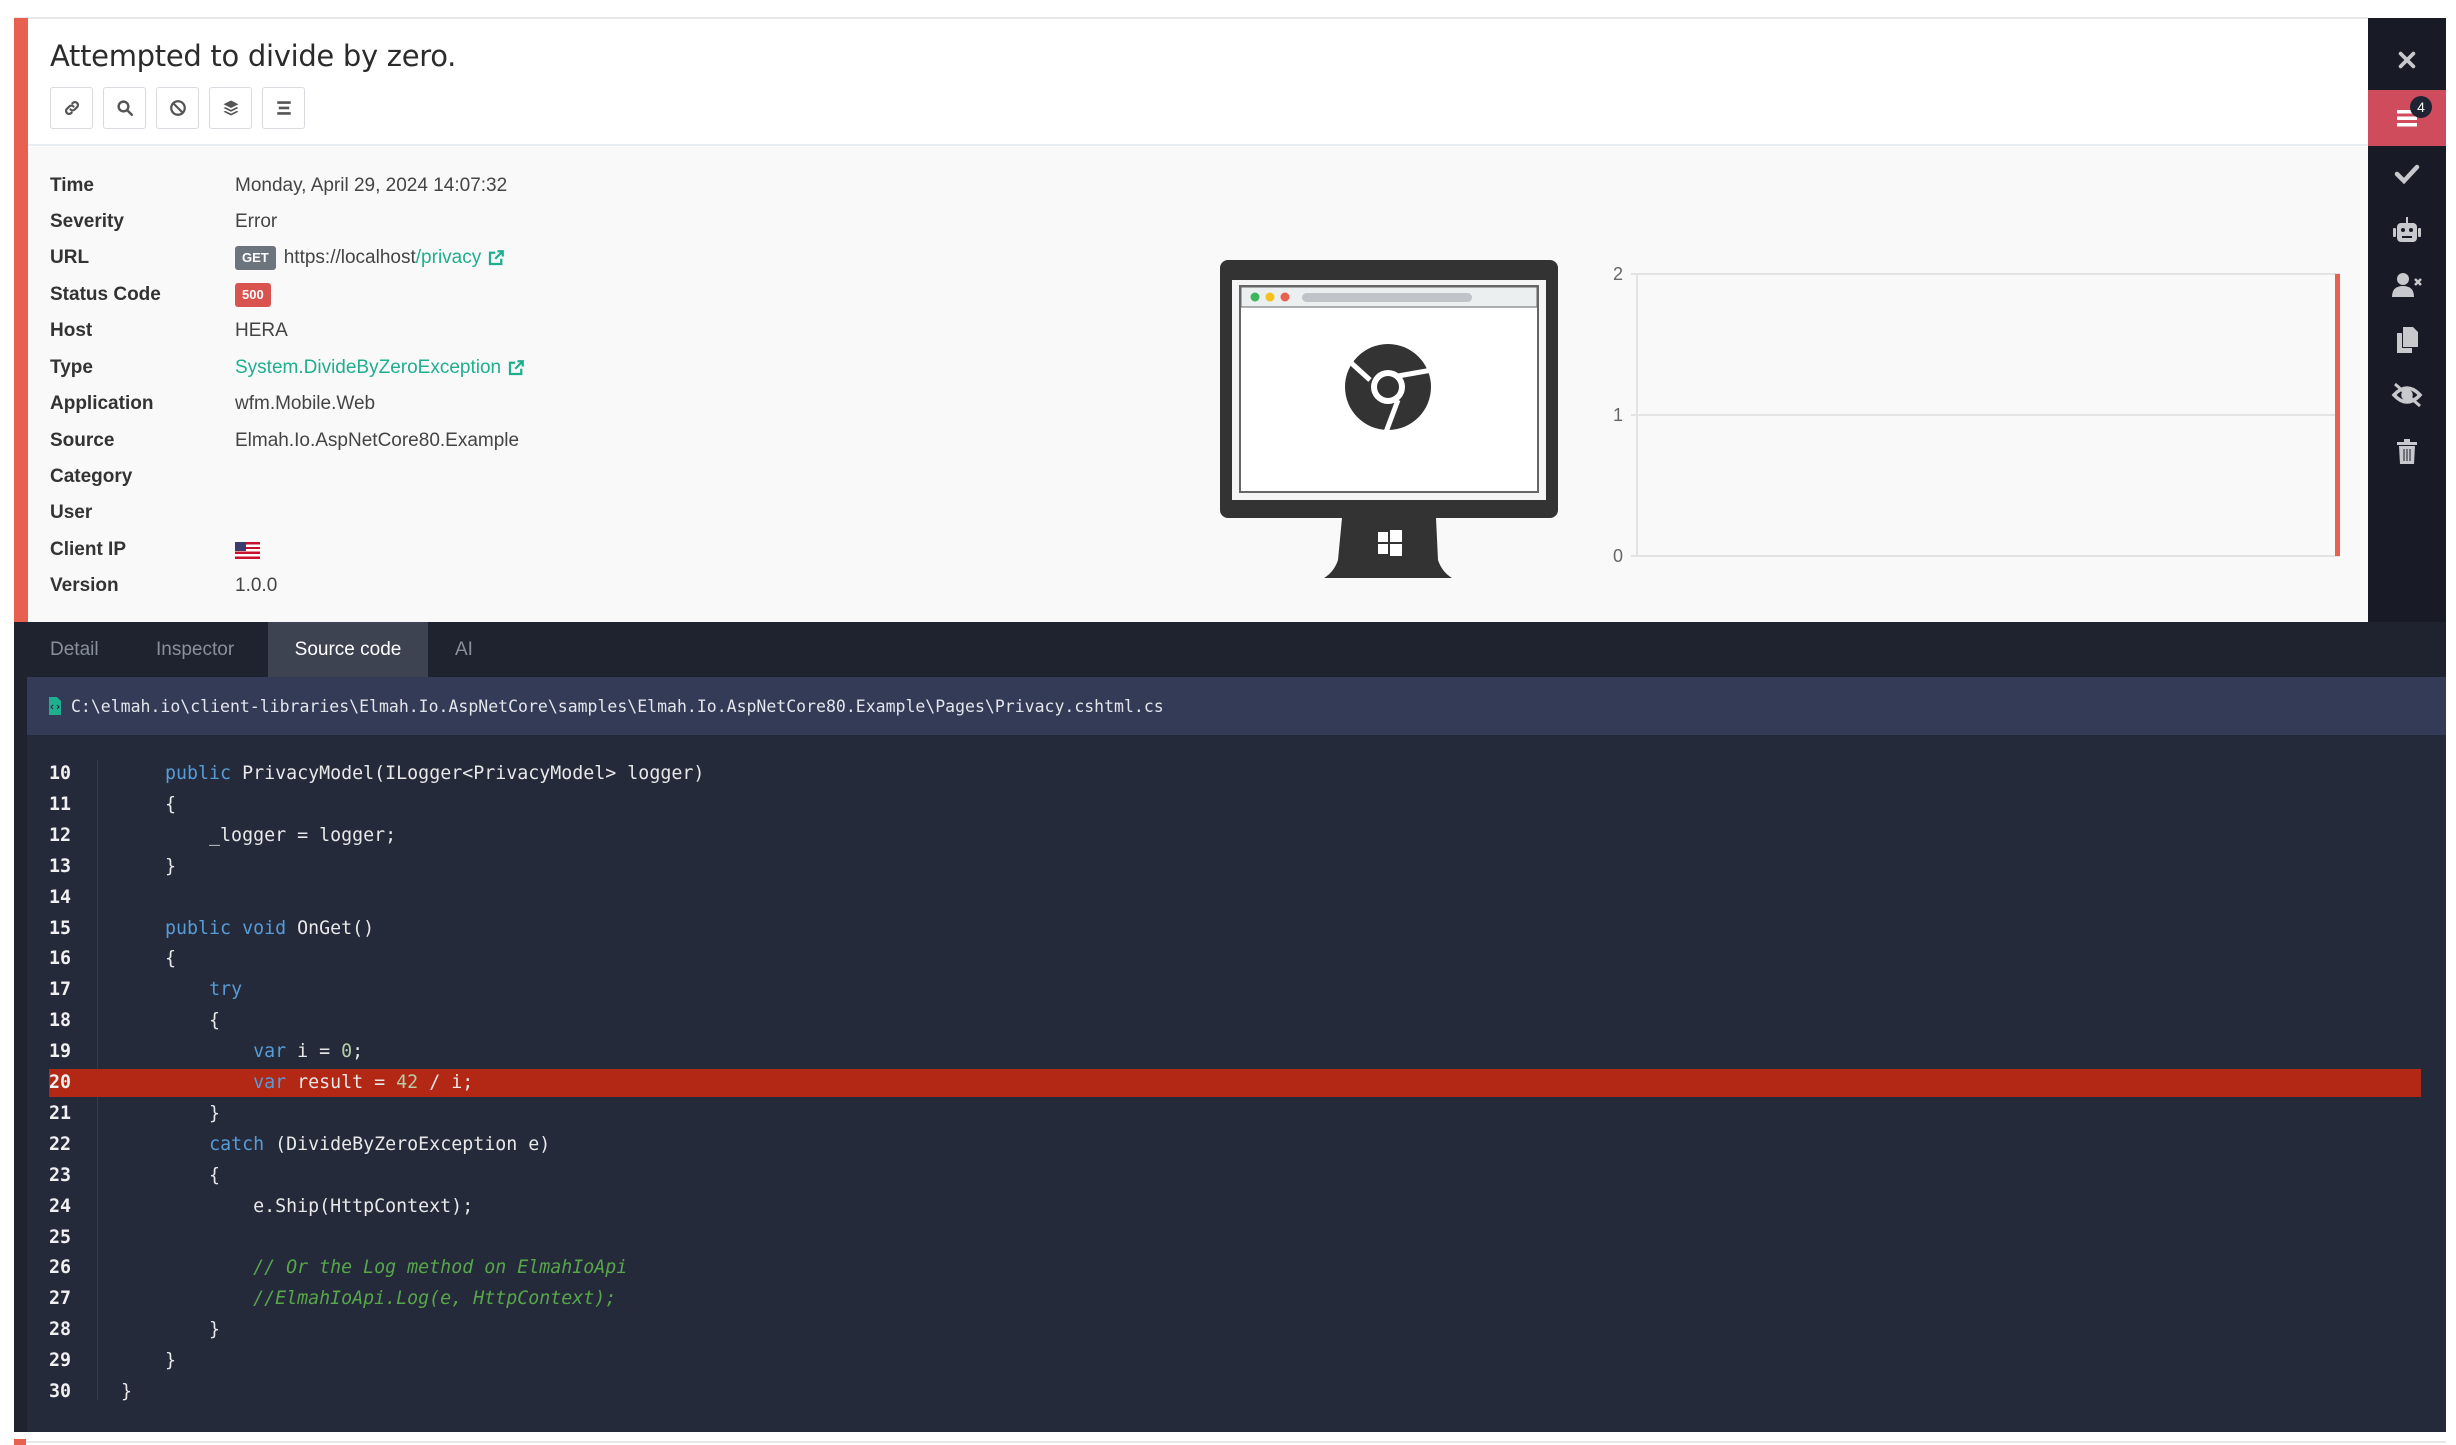 This screenshot has height=1445, width=2456. Describe the element at coordinates (163, 586) in the screenshot. I see `detail-version: Version 1.0.0` at that location.